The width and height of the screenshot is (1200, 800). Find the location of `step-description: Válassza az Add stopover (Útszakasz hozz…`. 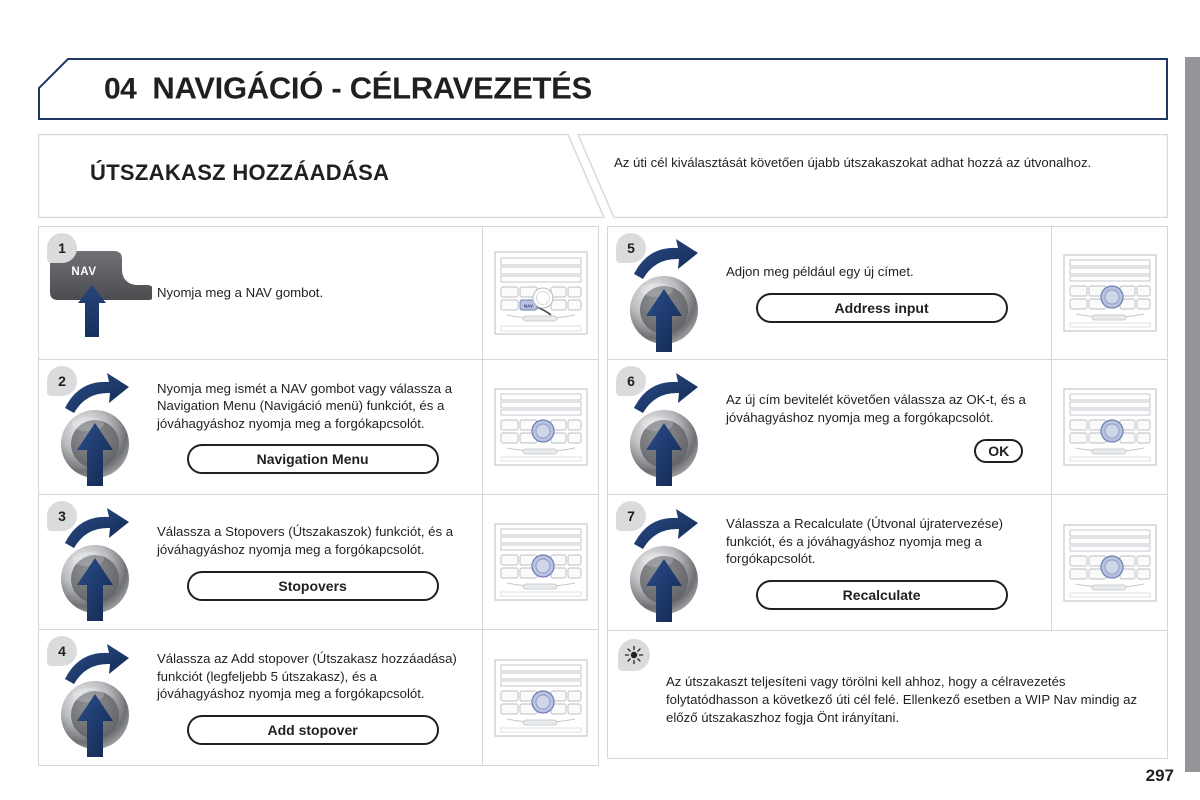

step-description: Válassza az Add stopover (Útszakasz hozz… is located at coordinates (307, 676).